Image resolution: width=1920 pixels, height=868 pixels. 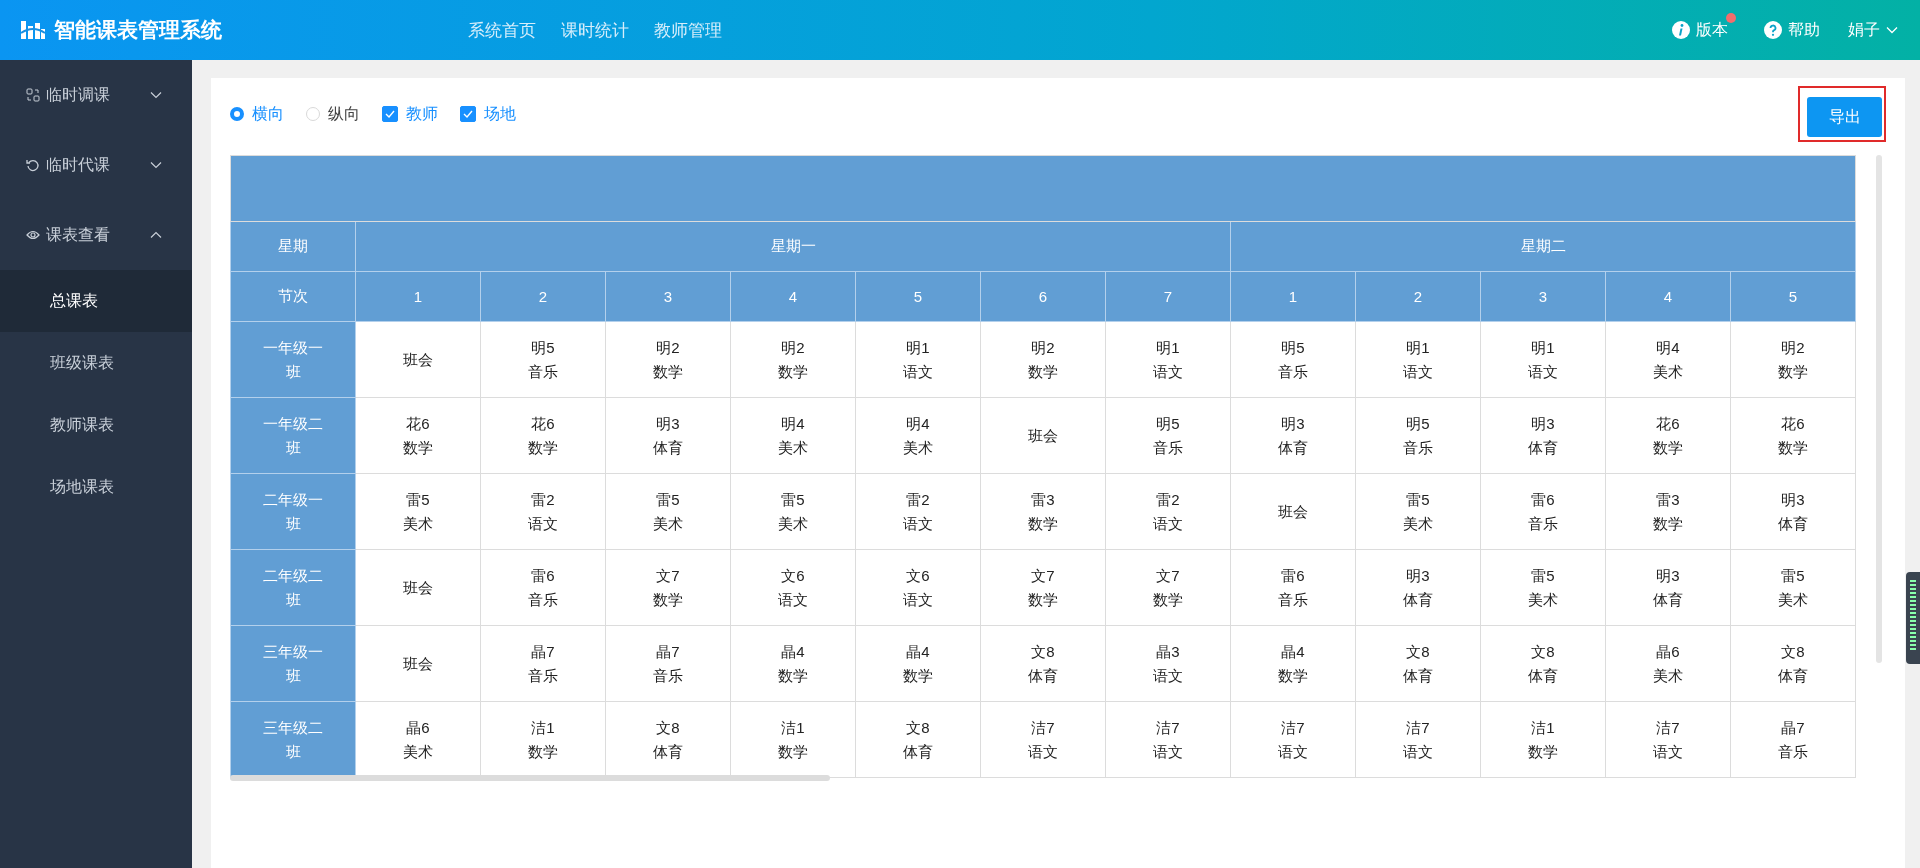 What do you see at coordinates (1043, 296) in the screenshot?
I see `period-header: 6` at bounding box center [1043, 296].